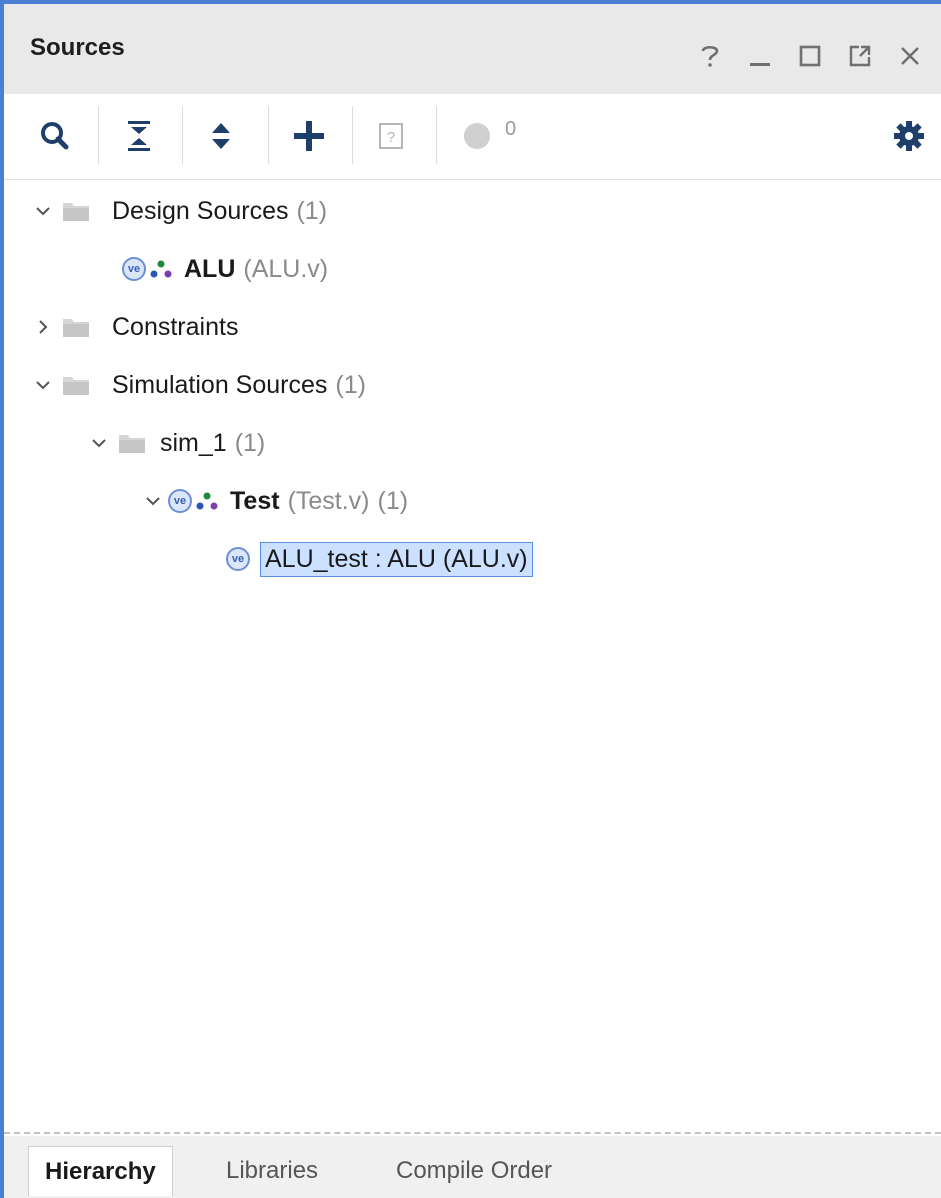  What do you see at coordinates (255, 500) in the screenshot?
I see `module-name: Test` at bounding box center [255, 500].